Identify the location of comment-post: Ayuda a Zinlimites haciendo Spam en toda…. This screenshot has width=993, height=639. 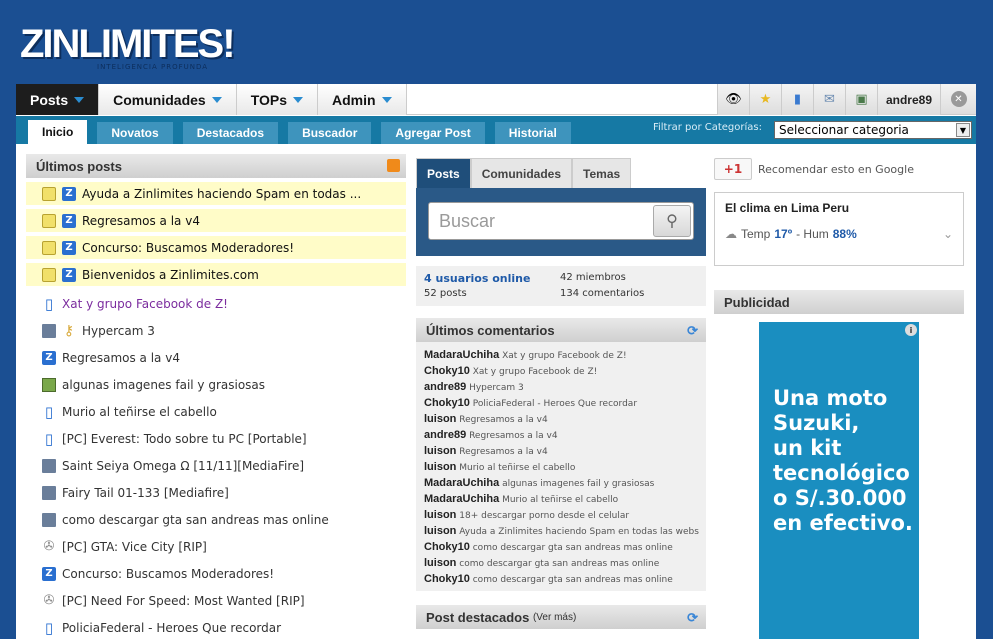
(579, 532).